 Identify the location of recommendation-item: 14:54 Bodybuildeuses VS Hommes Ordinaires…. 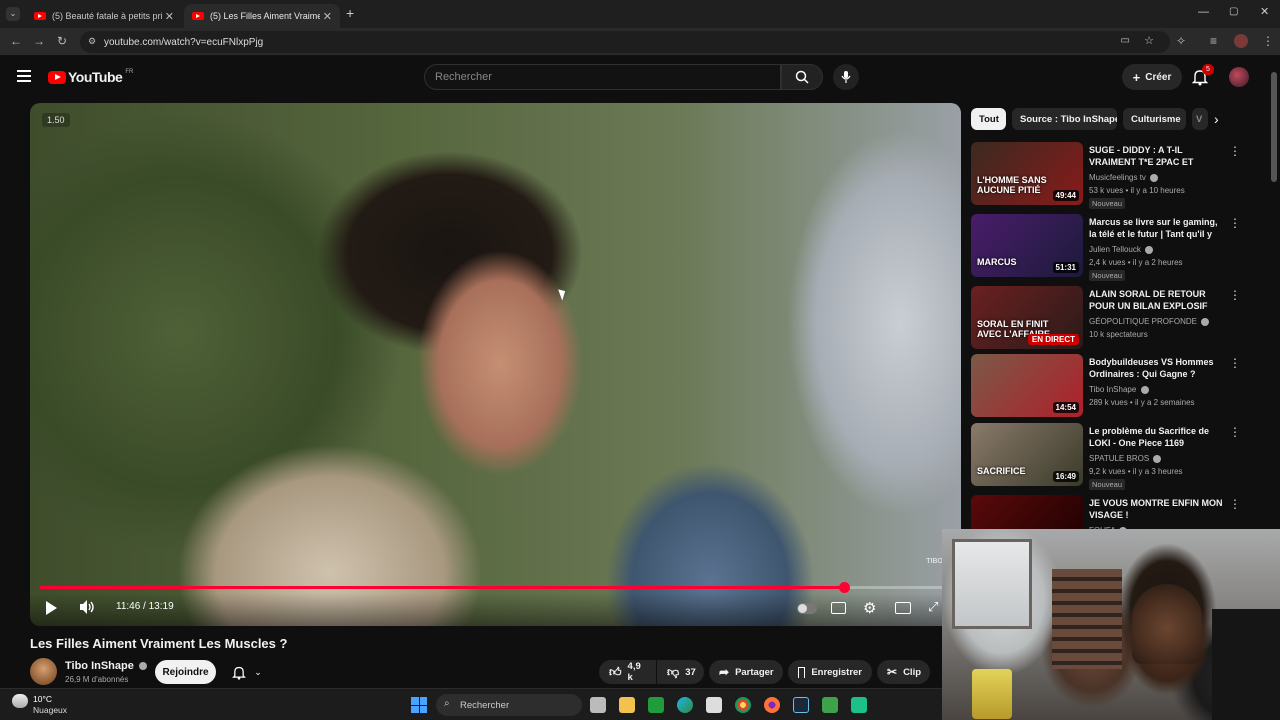
(1111, 387).